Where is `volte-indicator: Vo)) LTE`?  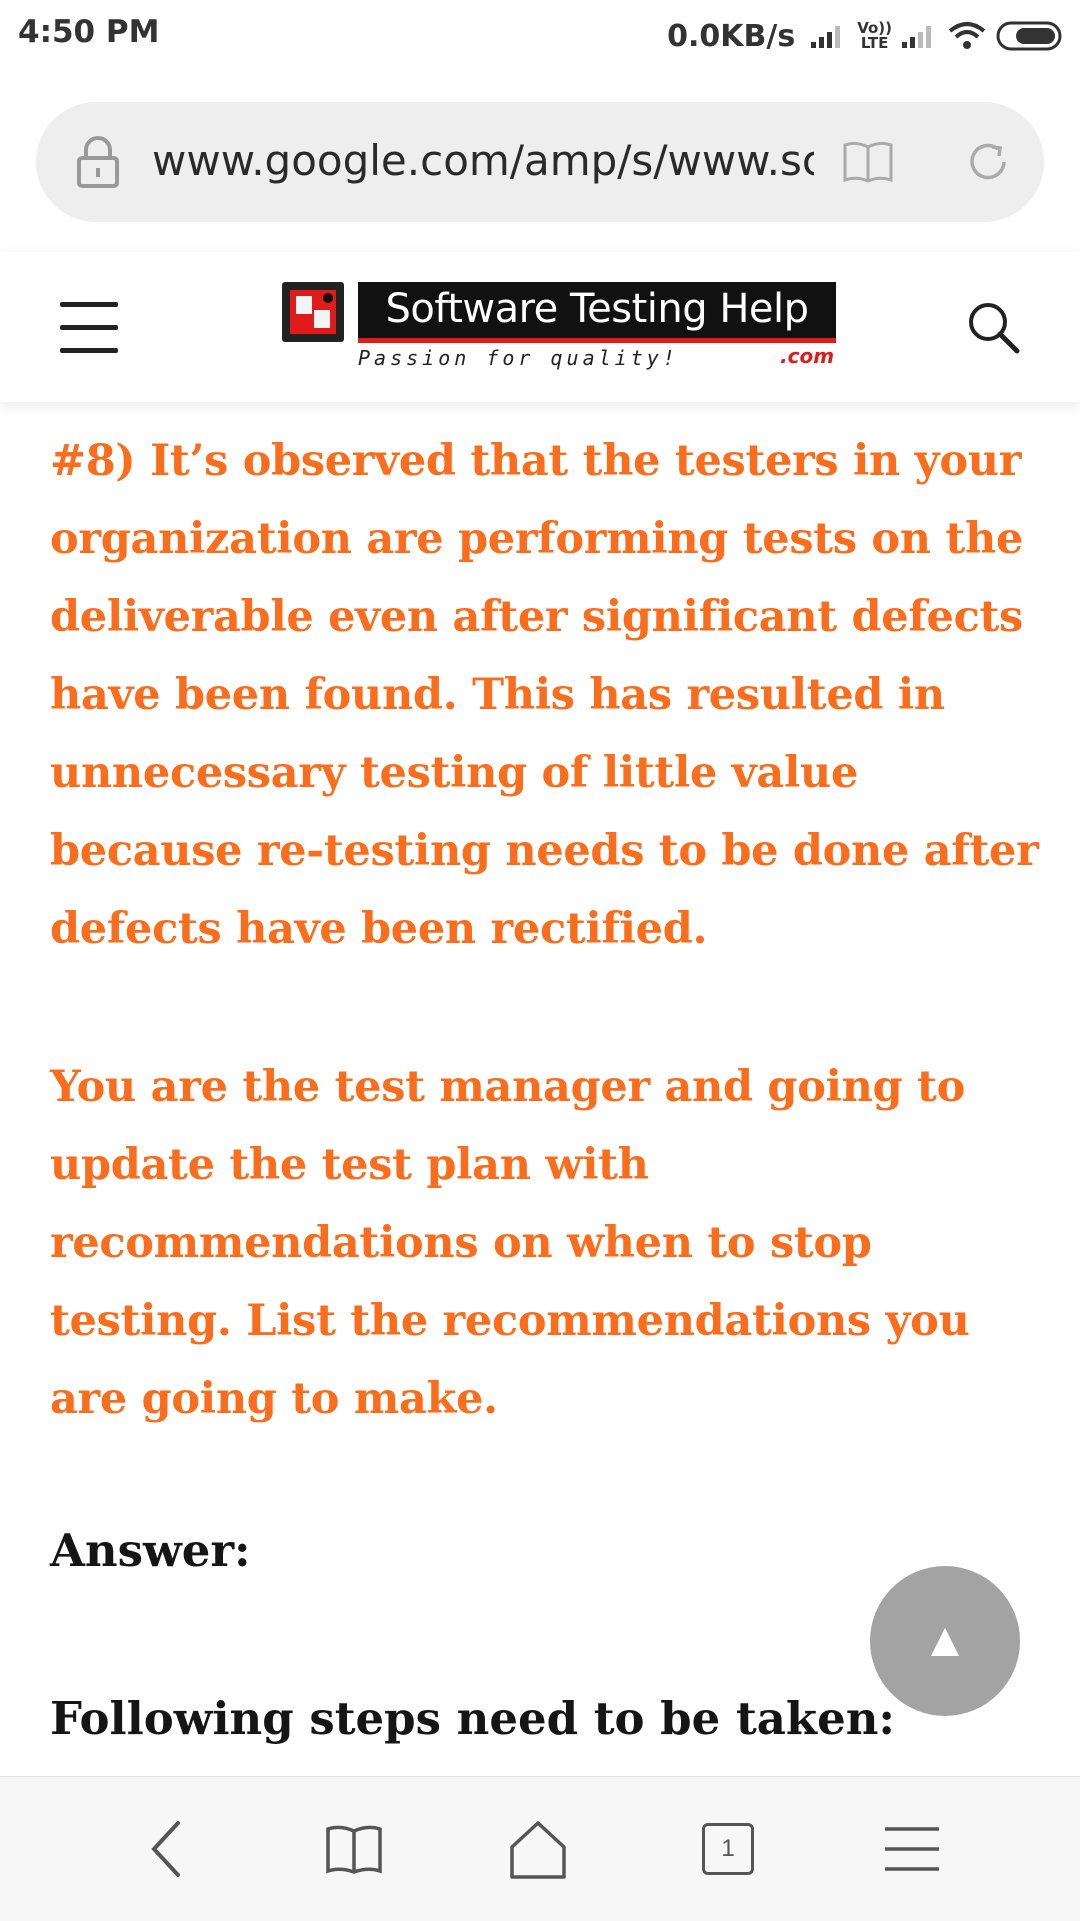 volte-indicator: Vo)) LTE is located at coordinates (874, 36).